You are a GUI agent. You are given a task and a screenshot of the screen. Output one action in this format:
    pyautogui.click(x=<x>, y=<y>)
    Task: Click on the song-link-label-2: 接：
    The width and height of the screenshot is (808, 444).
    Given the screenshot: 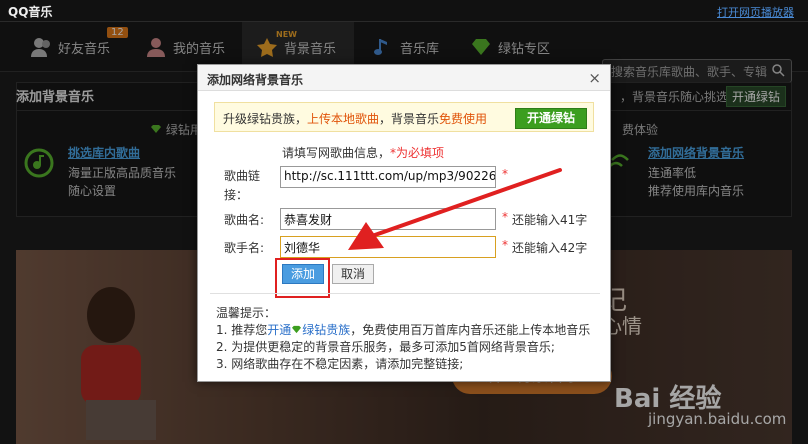 What is the action you would take?
    pyautogui.click(x=236, y=195)
    